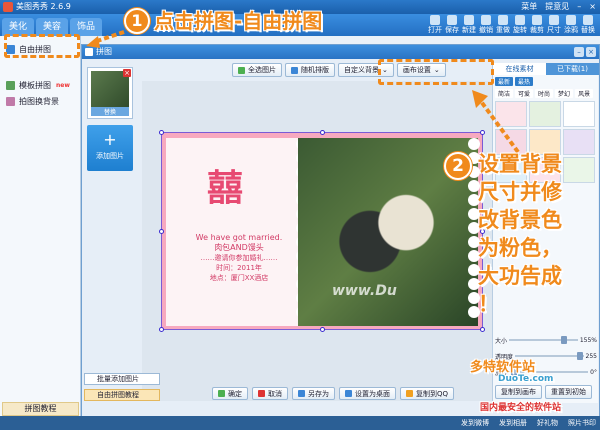 The width and height of the screenshot is (600, 430). What do you see at coordinates (475, 423) in the screenshot?
I see `status-link: 发到微博` at bounding box center [475, 423].